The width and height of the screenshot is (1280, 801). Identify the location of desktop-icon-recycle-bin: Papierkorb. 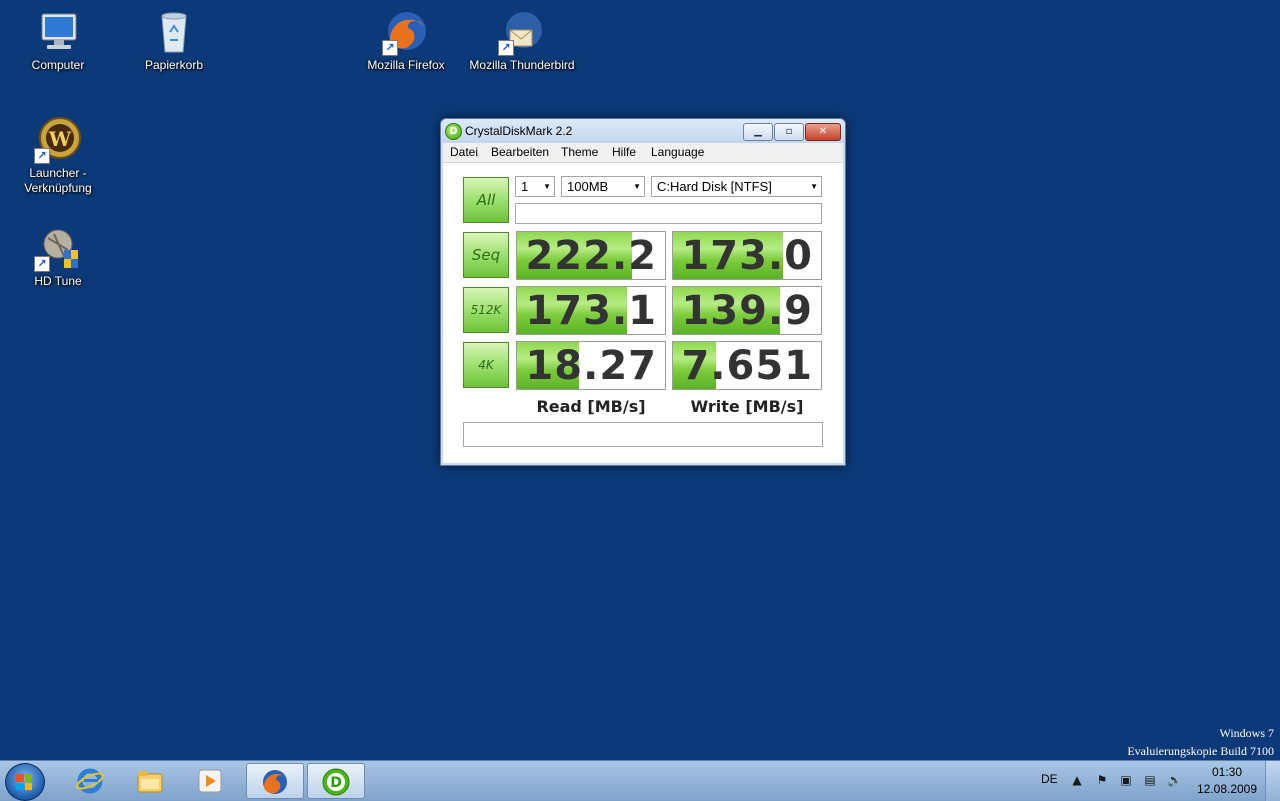
(174, 40).